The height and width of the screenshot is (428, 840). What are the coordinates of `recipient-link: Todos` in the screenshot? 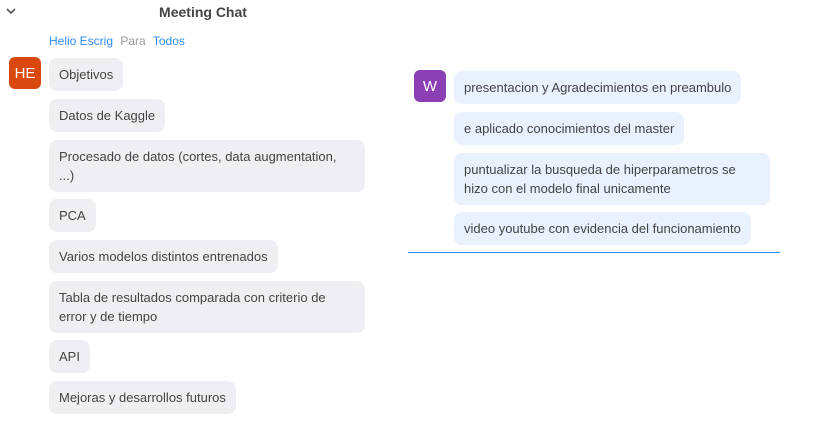 It's located at (169, 41).